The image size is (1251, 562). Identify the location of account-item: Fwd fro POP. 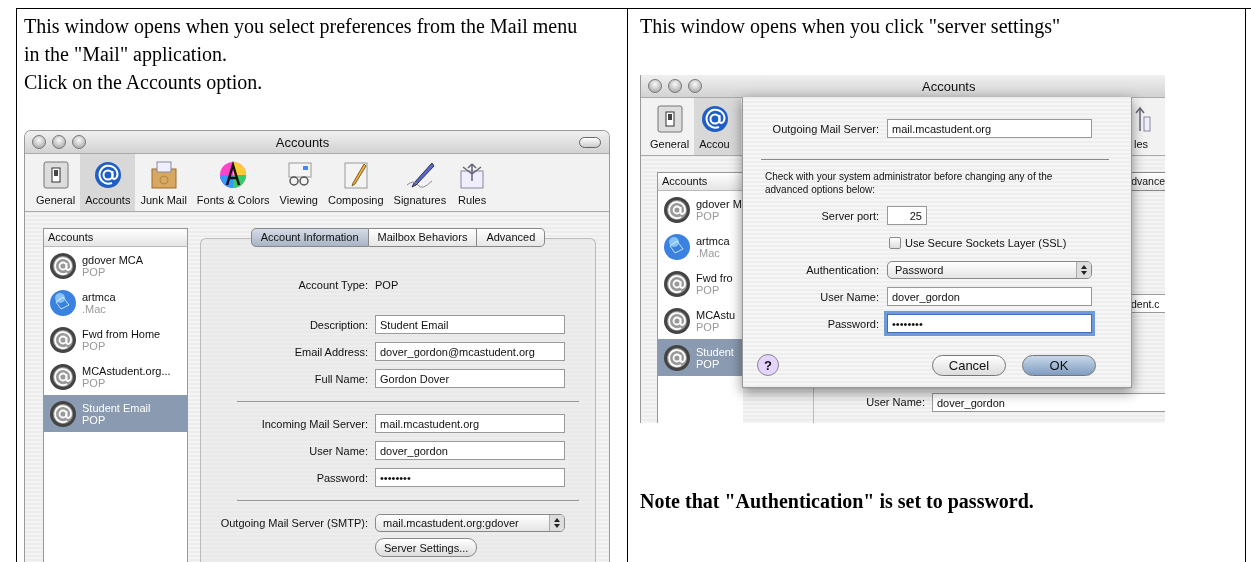
(700, 283).